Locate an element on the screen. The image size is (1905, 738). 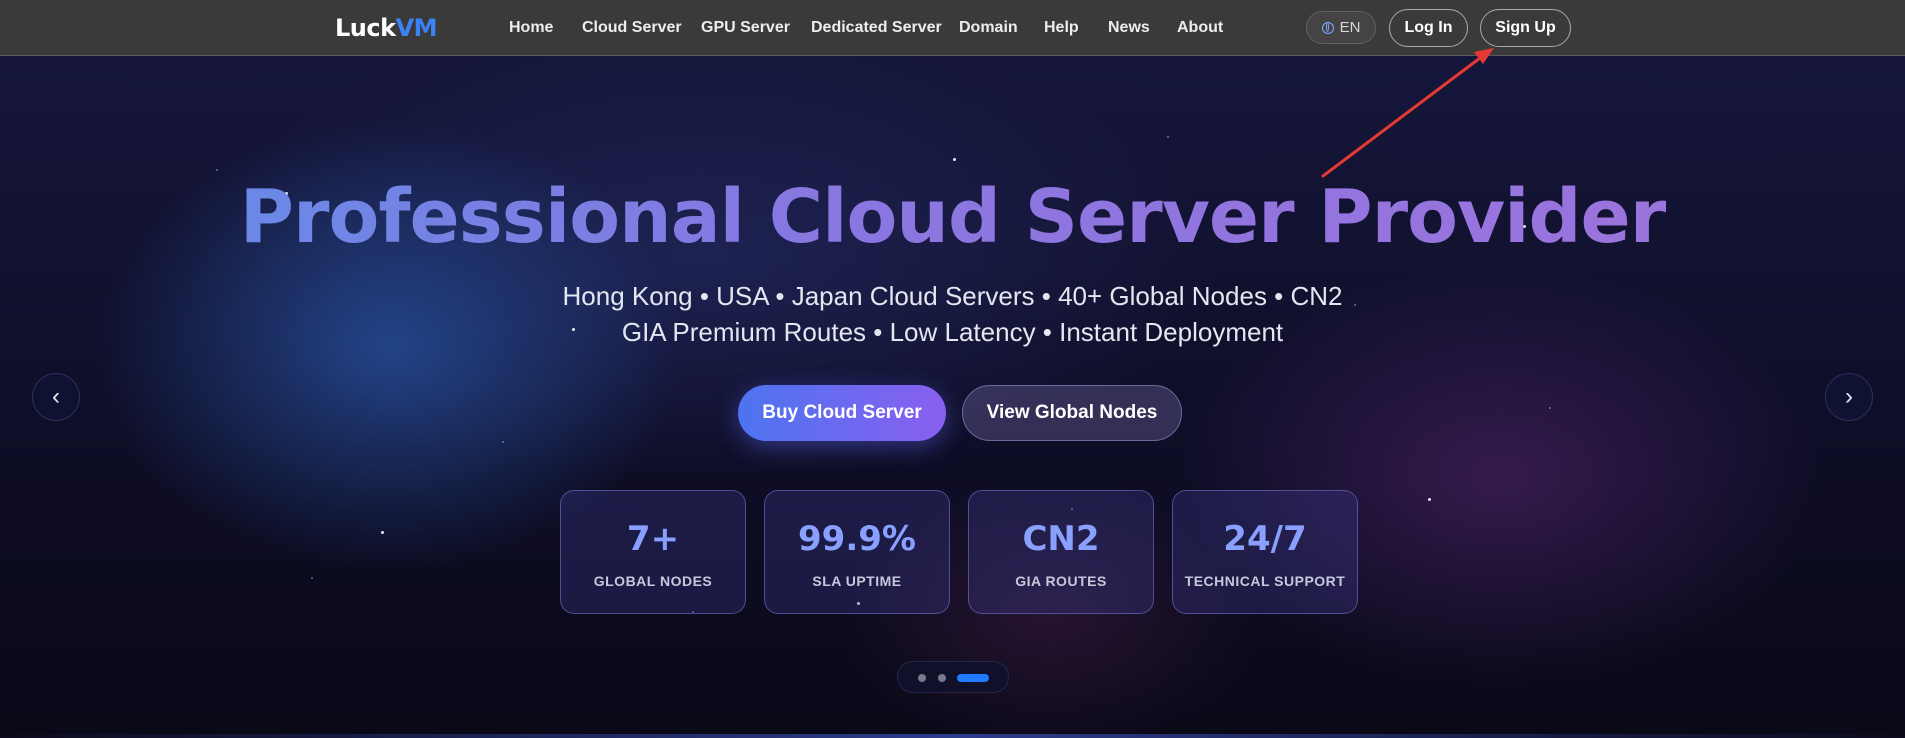
hero-title: Professional Cloud Server Provider is located at coordinates (952, 217).